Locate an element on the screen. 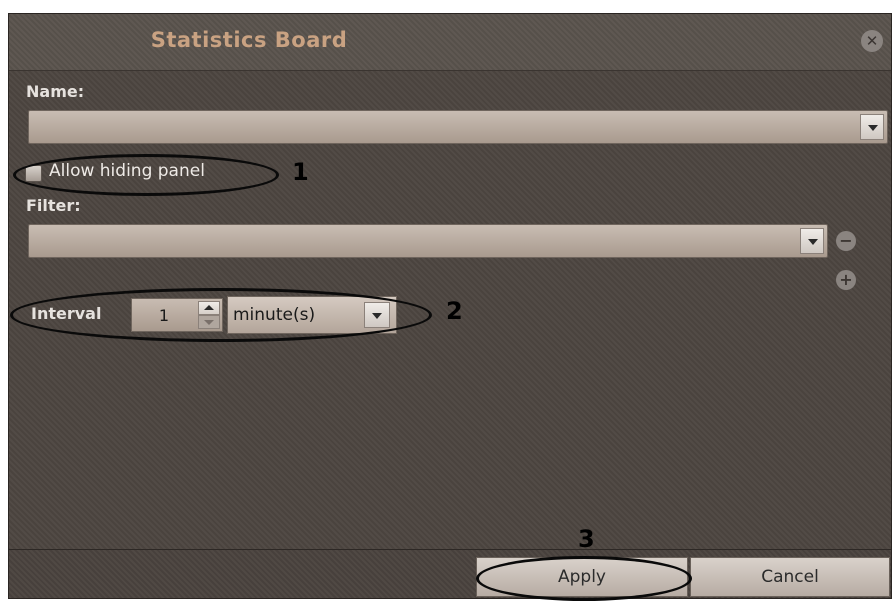 The width and height of the screenshot is (893, 601). filter-label: Filter: is located at coordinates (53, 205).